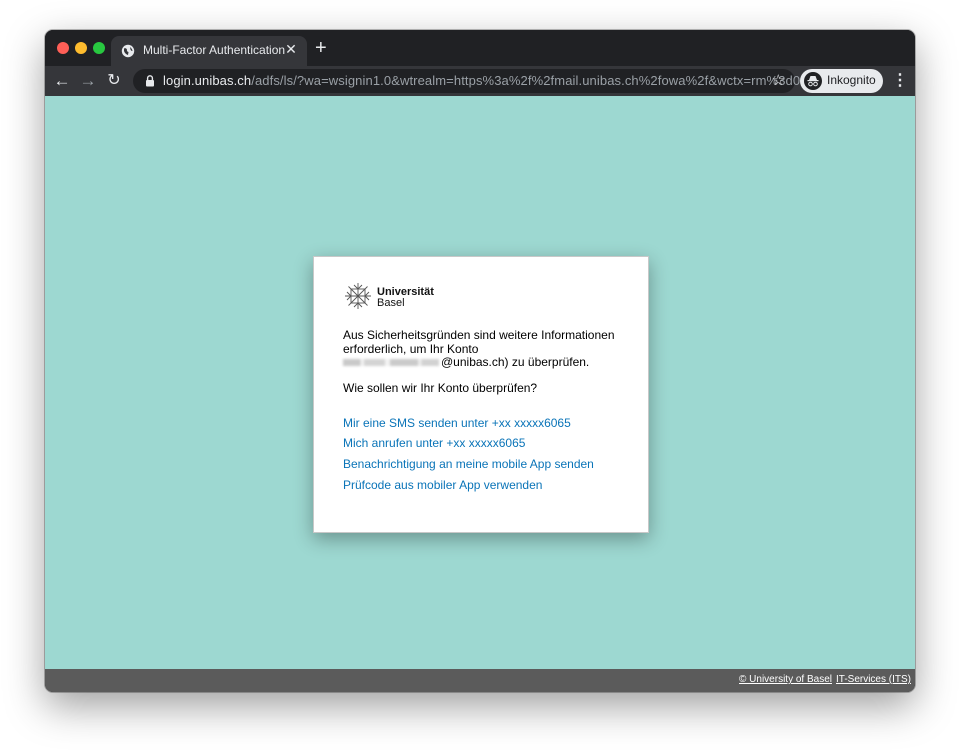 This screenshot has width=960, height=752. Describe the element at coordinates (62, 81) in the screenshot. I see `back-arrow-icon: ←` at that location.